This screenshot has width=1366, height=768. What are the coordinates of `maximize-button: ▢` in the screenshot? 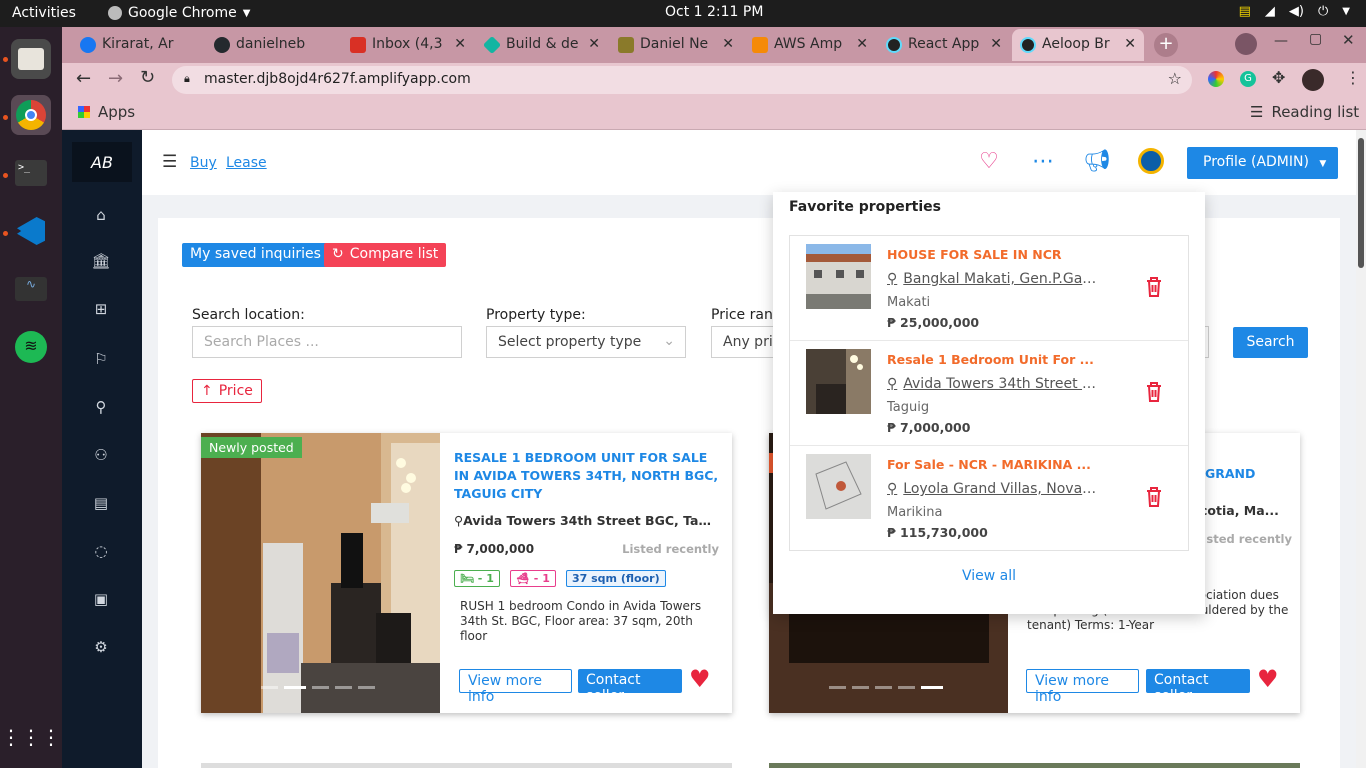 It's located at (1315, 39).